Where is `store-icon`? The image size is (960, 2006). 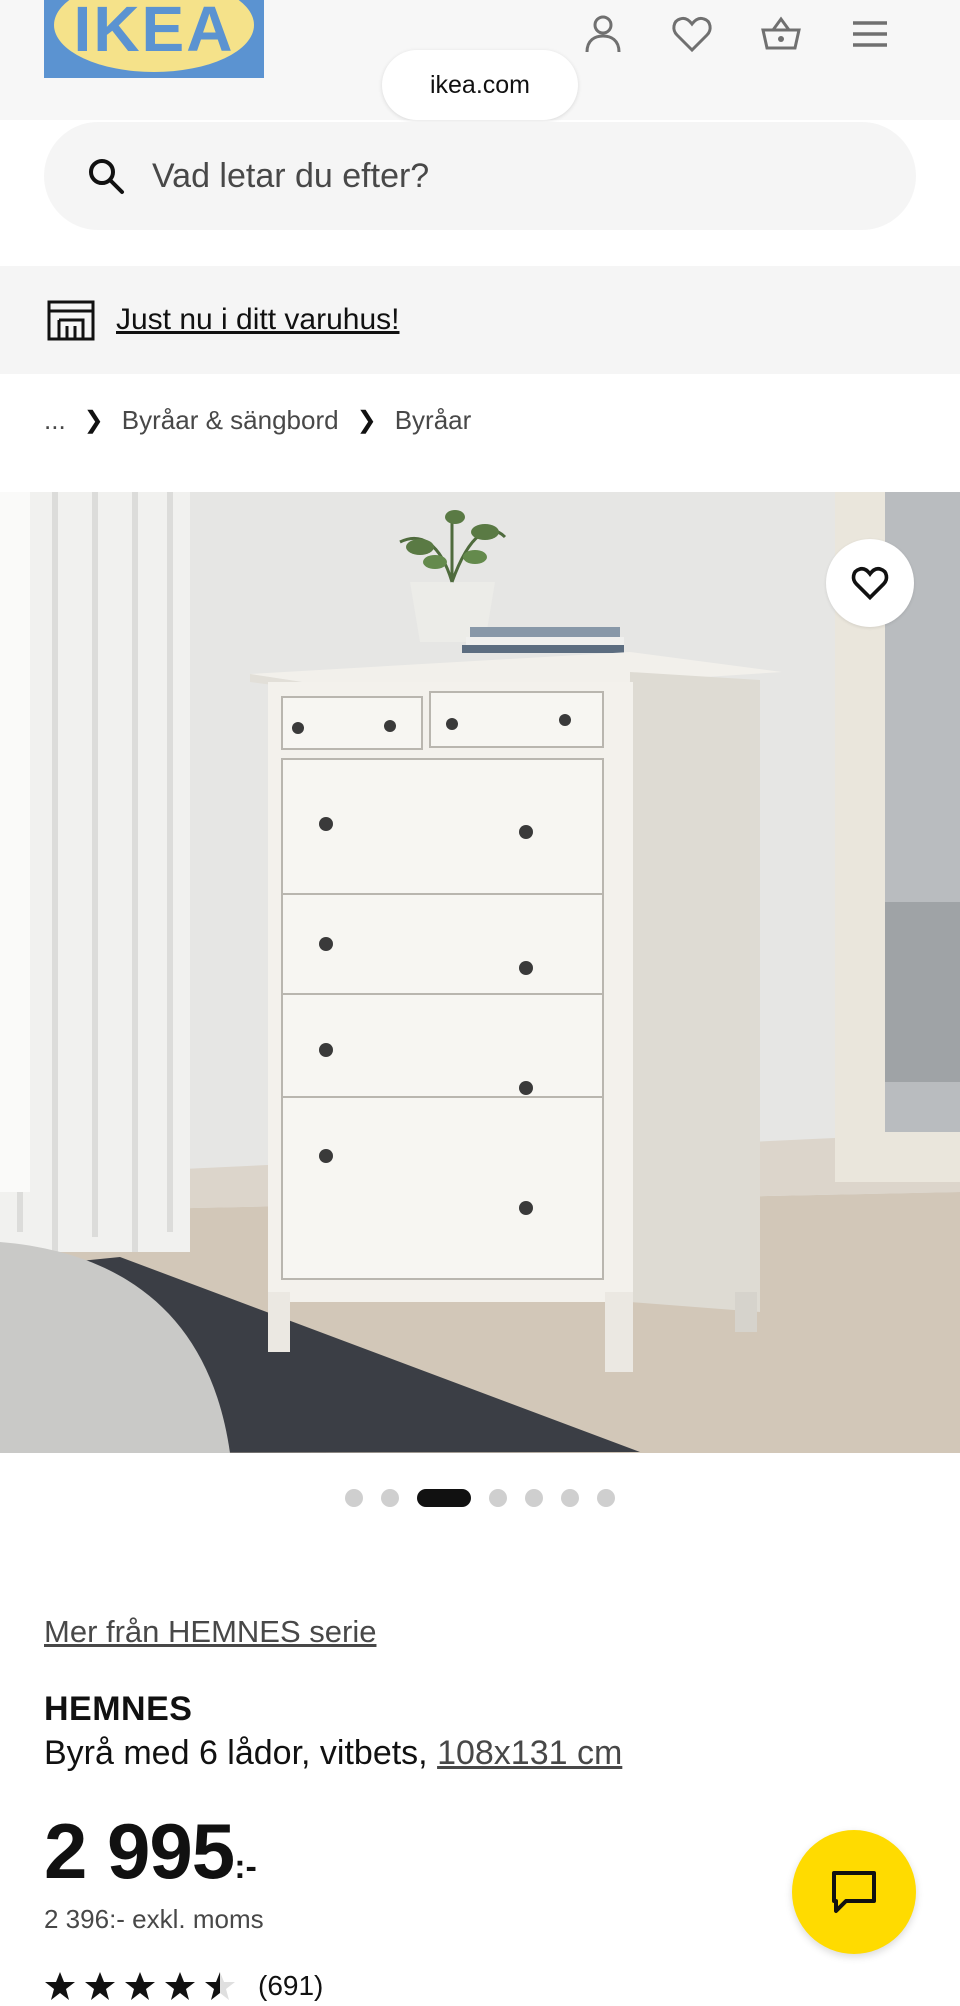 store-icon is located at coordinates (71, 320).